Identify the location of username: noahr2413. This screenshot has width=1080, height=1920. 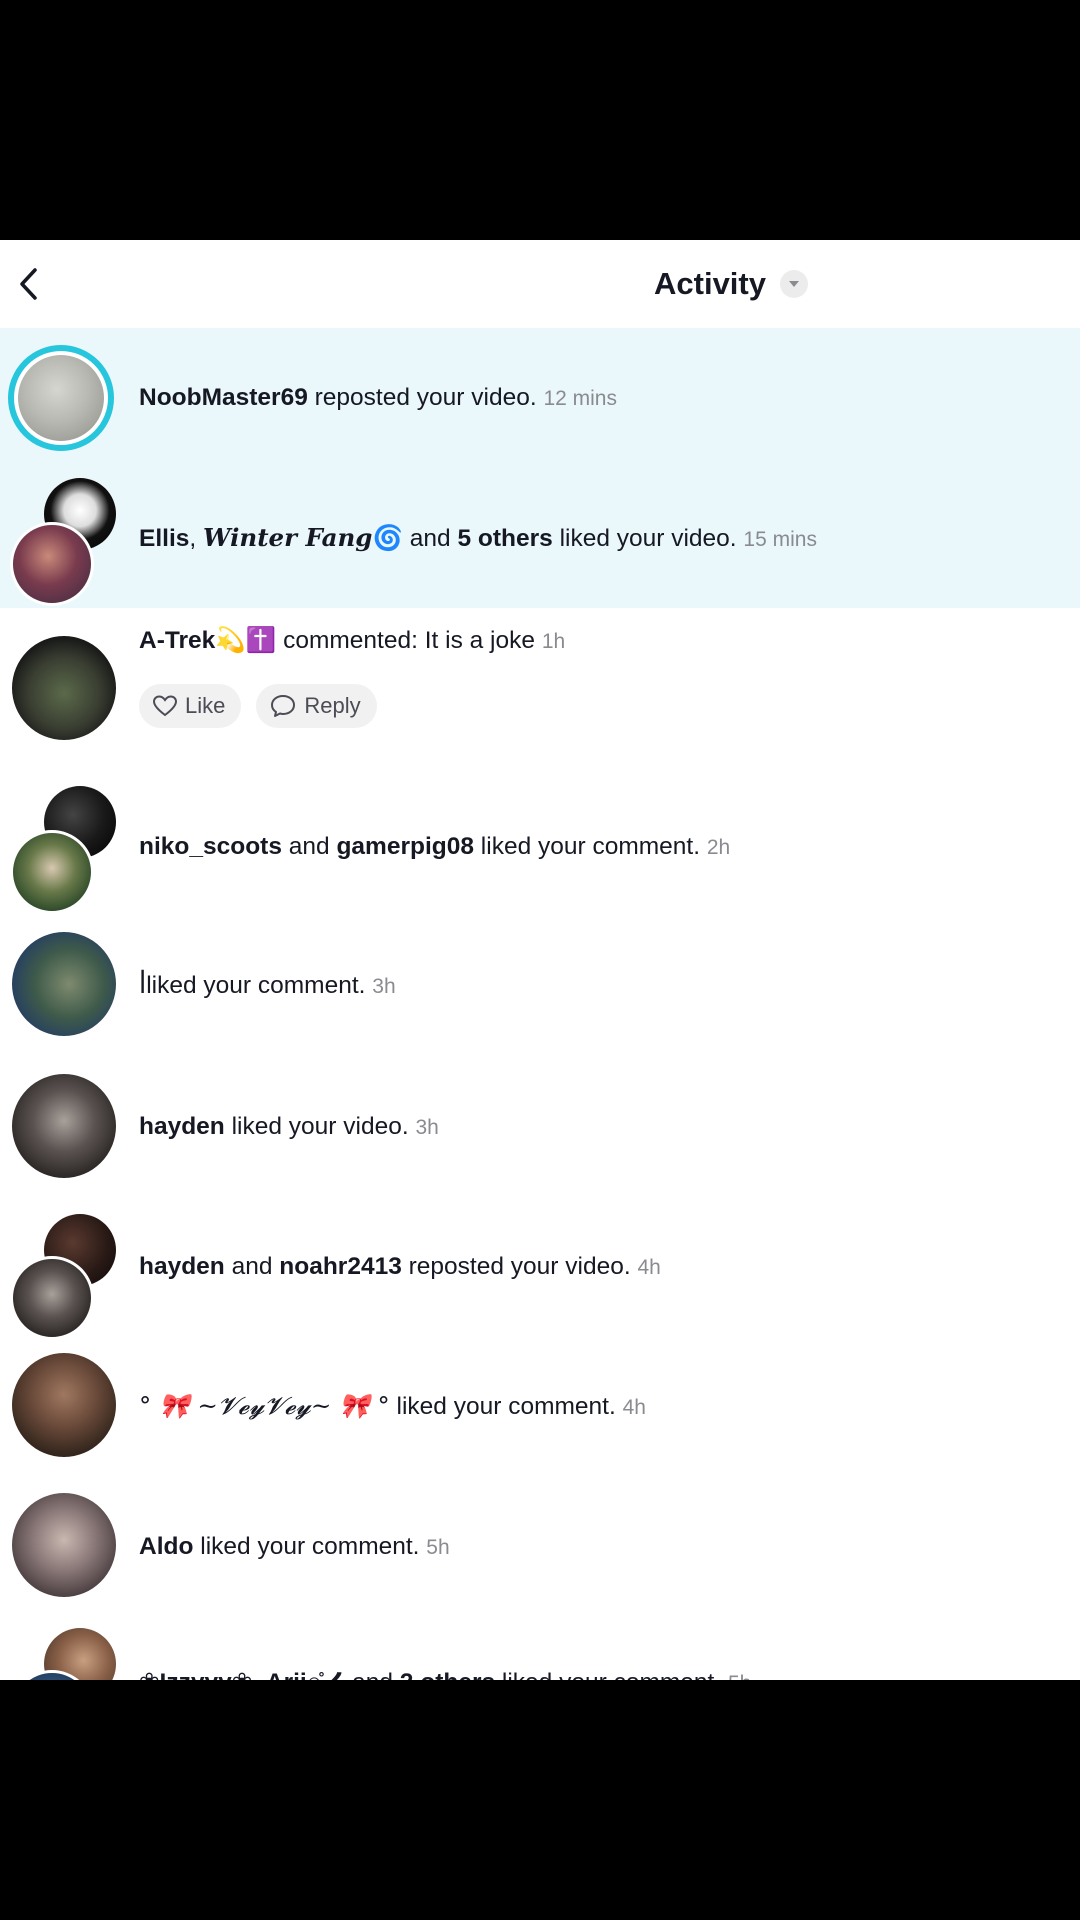
(340, 1266).